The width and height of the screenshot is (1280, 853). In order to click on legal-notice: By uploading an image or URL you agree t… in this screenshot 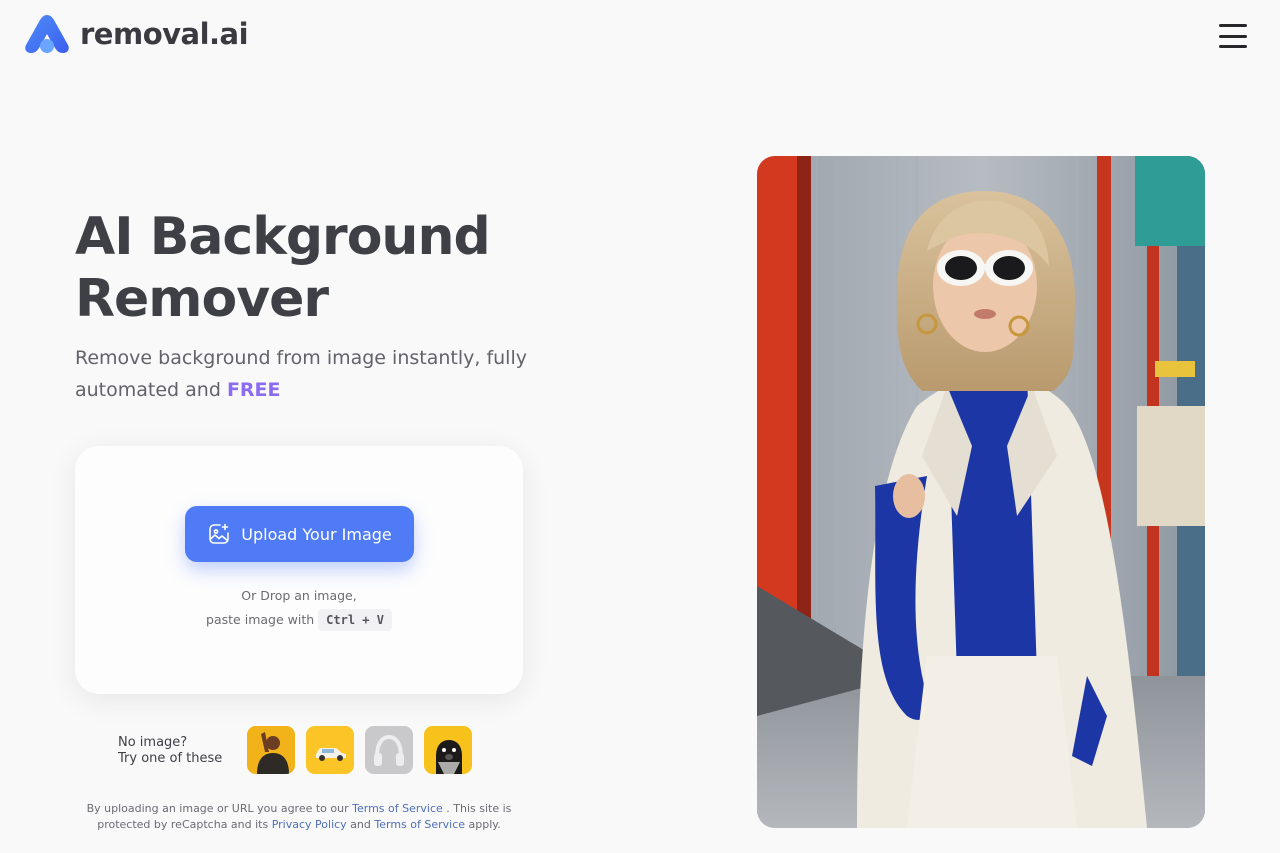, I will do `click(299, 817)`.